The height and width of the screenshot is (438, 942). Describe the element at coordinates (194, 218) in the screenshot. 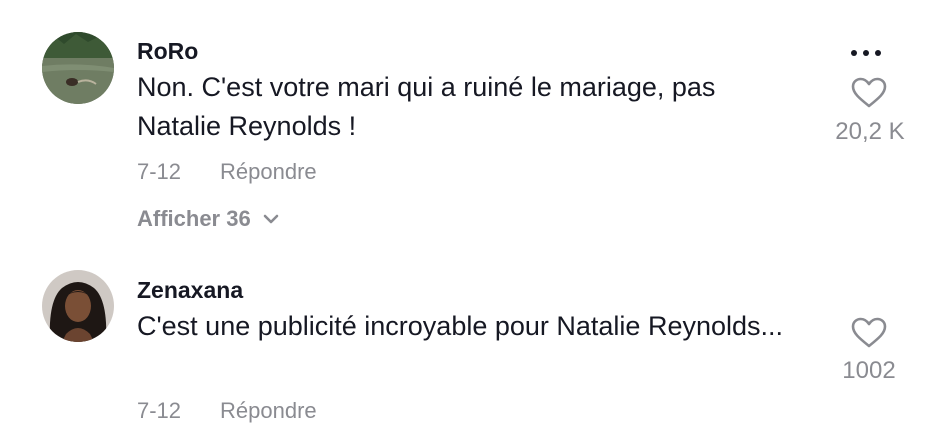

I see `view-replies-label: Afficher 36` at that location.